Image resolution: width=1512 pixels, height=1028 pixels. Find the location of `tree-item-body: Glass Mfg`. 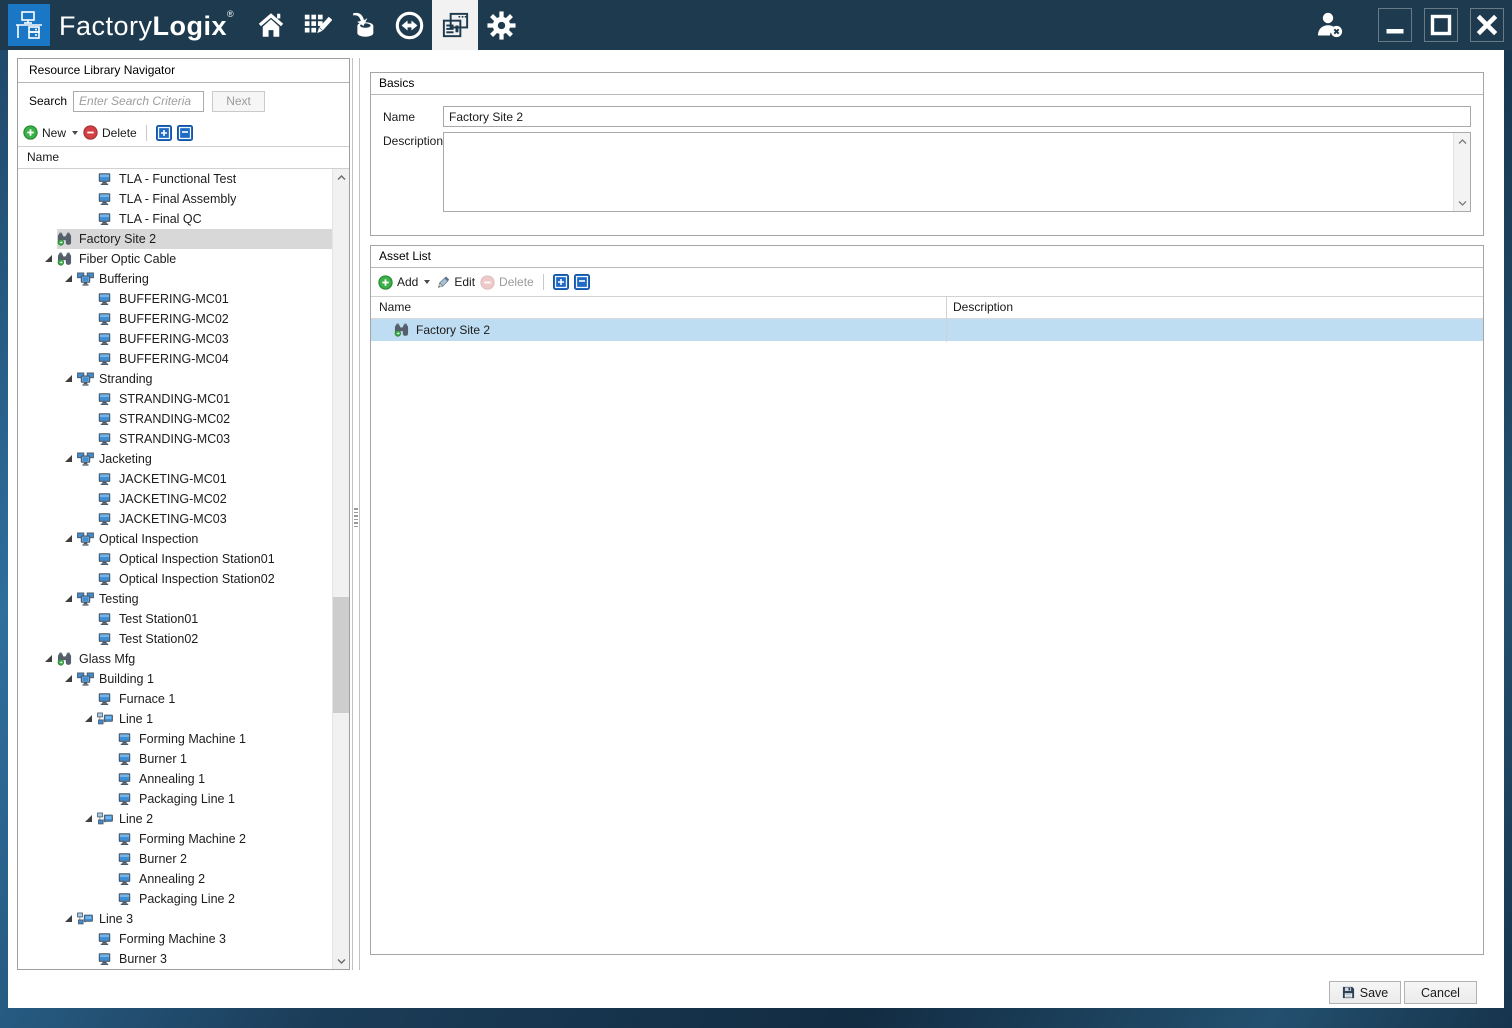

tree-item-body: Glass Mfg is located at coordinates (194, 659).